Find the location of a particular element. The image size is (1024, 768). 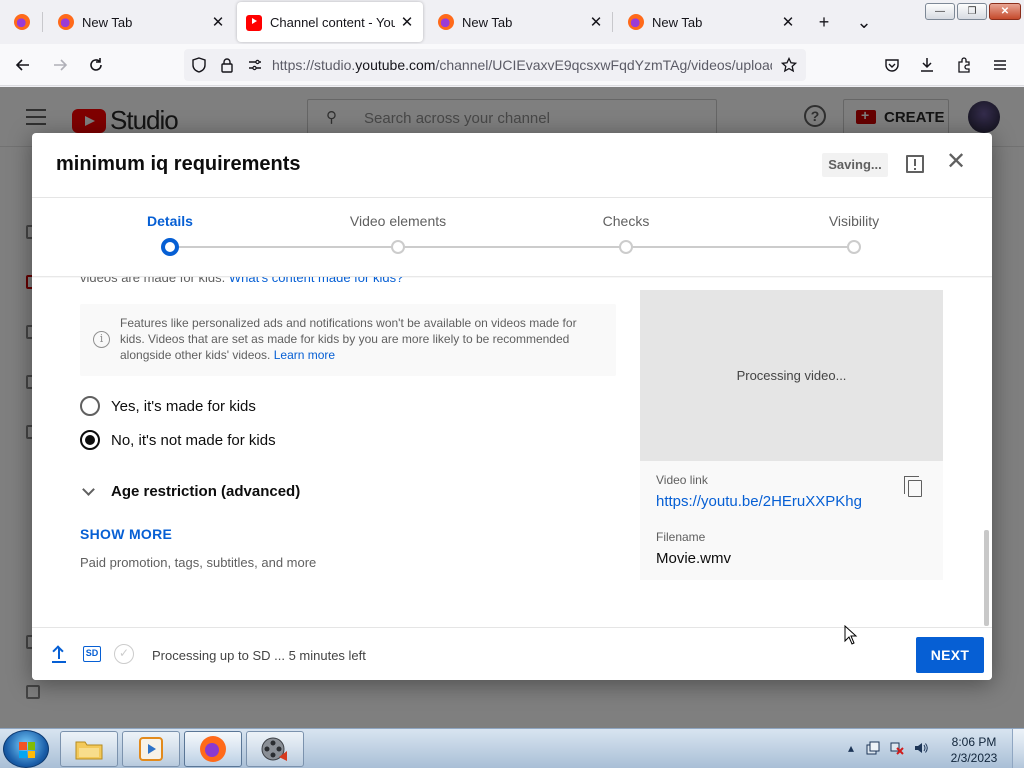

step-details-dot is located at coordinates (170, 247).